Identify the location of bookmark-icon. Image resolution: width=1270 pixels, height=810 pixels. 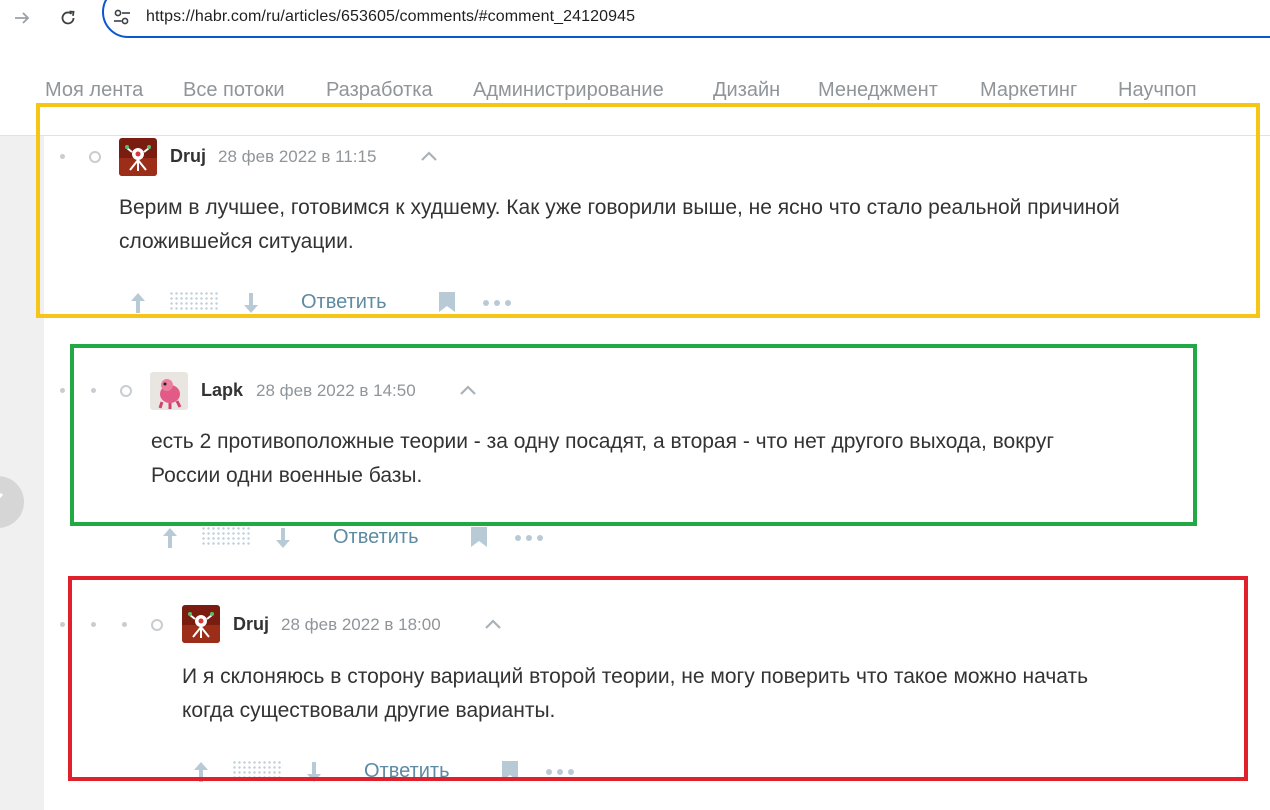
(479, 537).